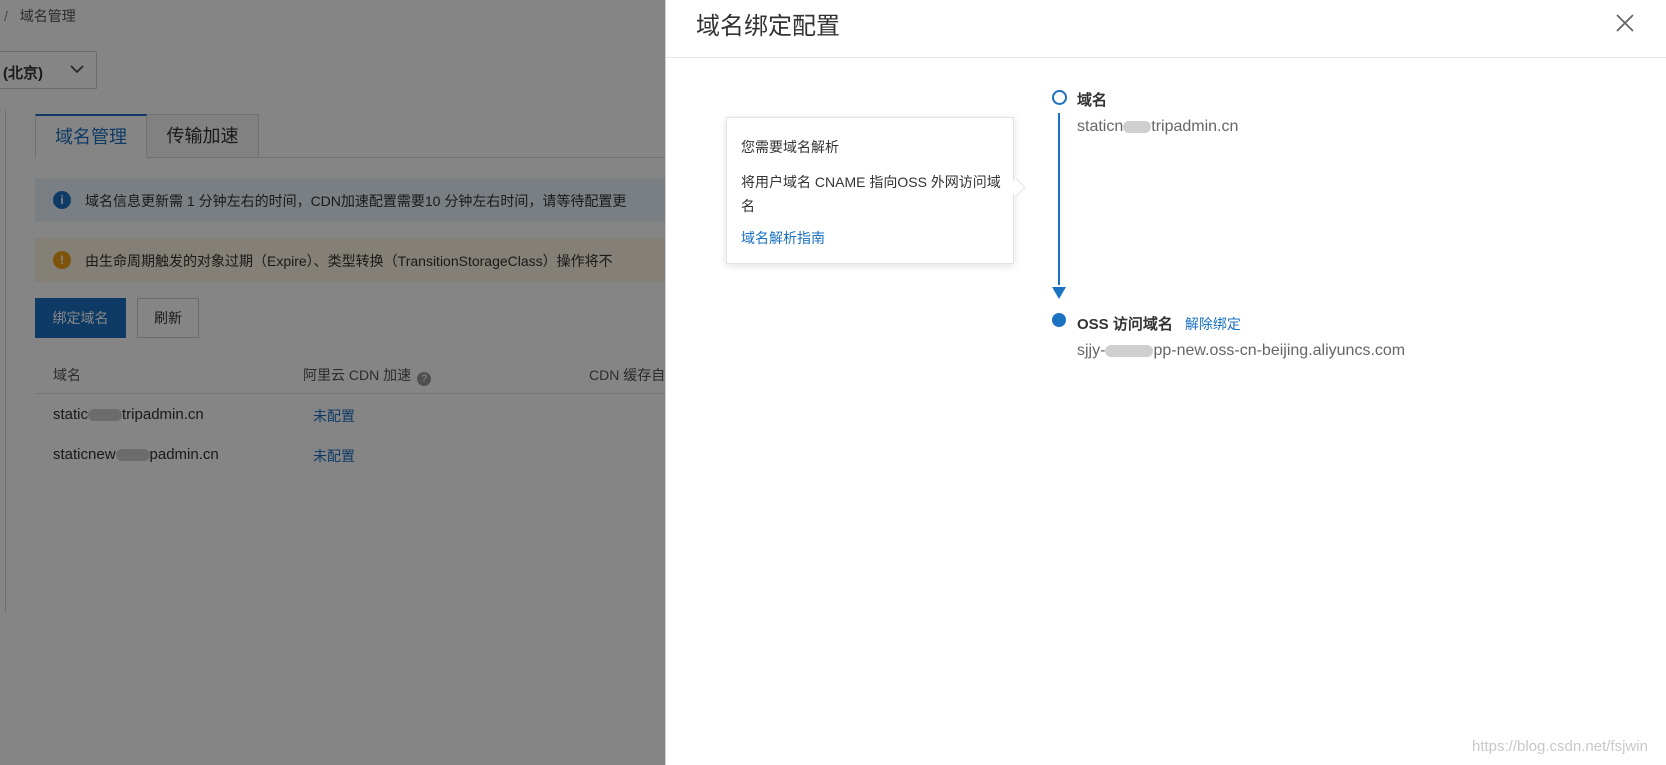  Describe the element at coordinates (1059, 293) in the screenshot. I see `arrow-down-icon` at that location.